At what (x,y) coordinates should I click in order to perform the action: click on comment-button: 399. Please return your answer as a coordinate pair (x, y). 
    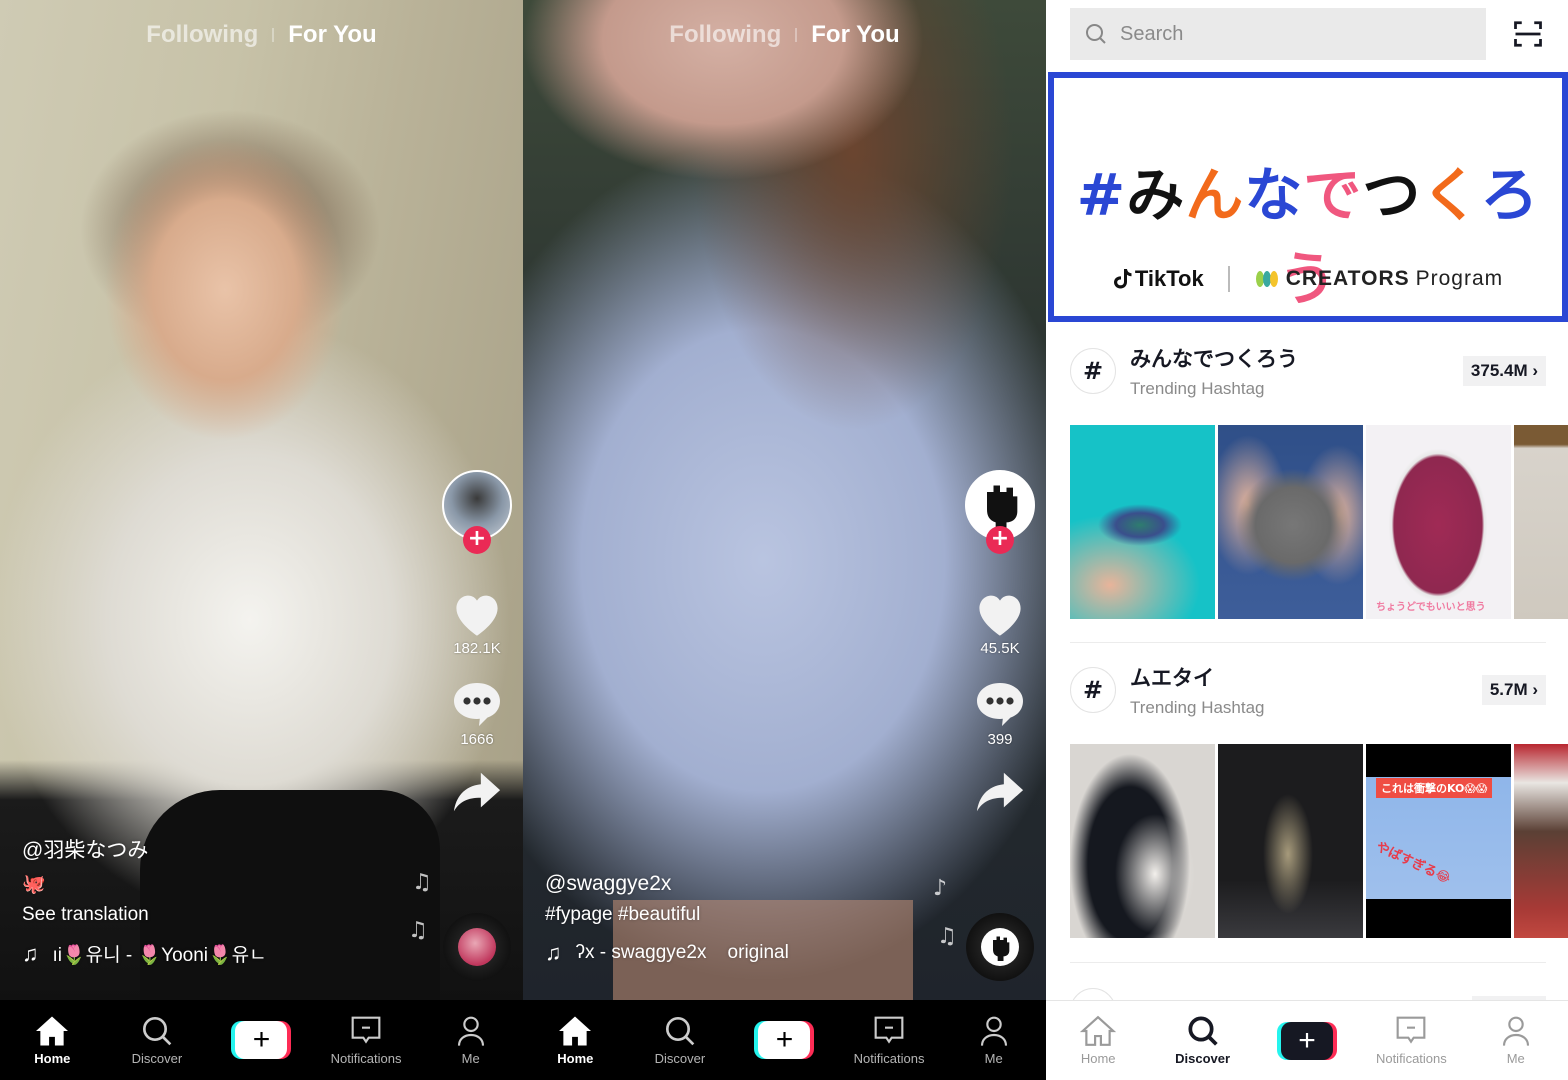
    Looking at the image, I should click on (1000, 713).